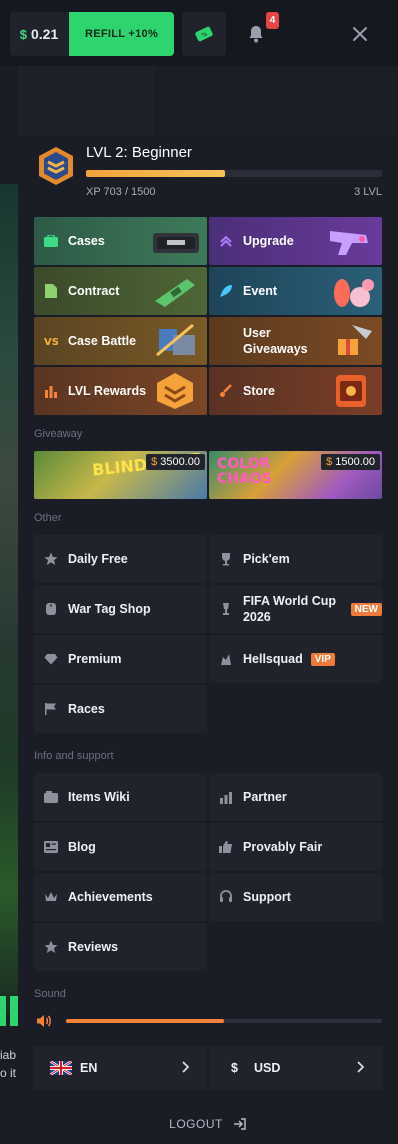  What do you see at coordinates (51, 709) in the screenshot?
I see `flag-icon` at bounding box center [51, 709].